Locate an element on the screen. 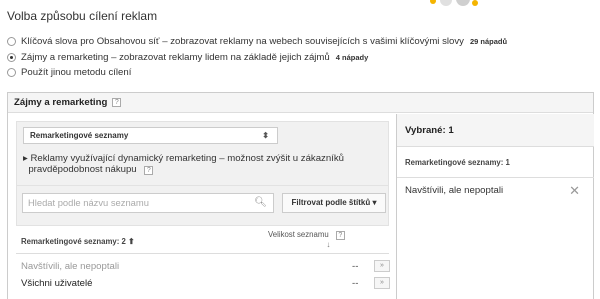  panel-title: Zájmy a remarketing is located at coordinates (61, 102).